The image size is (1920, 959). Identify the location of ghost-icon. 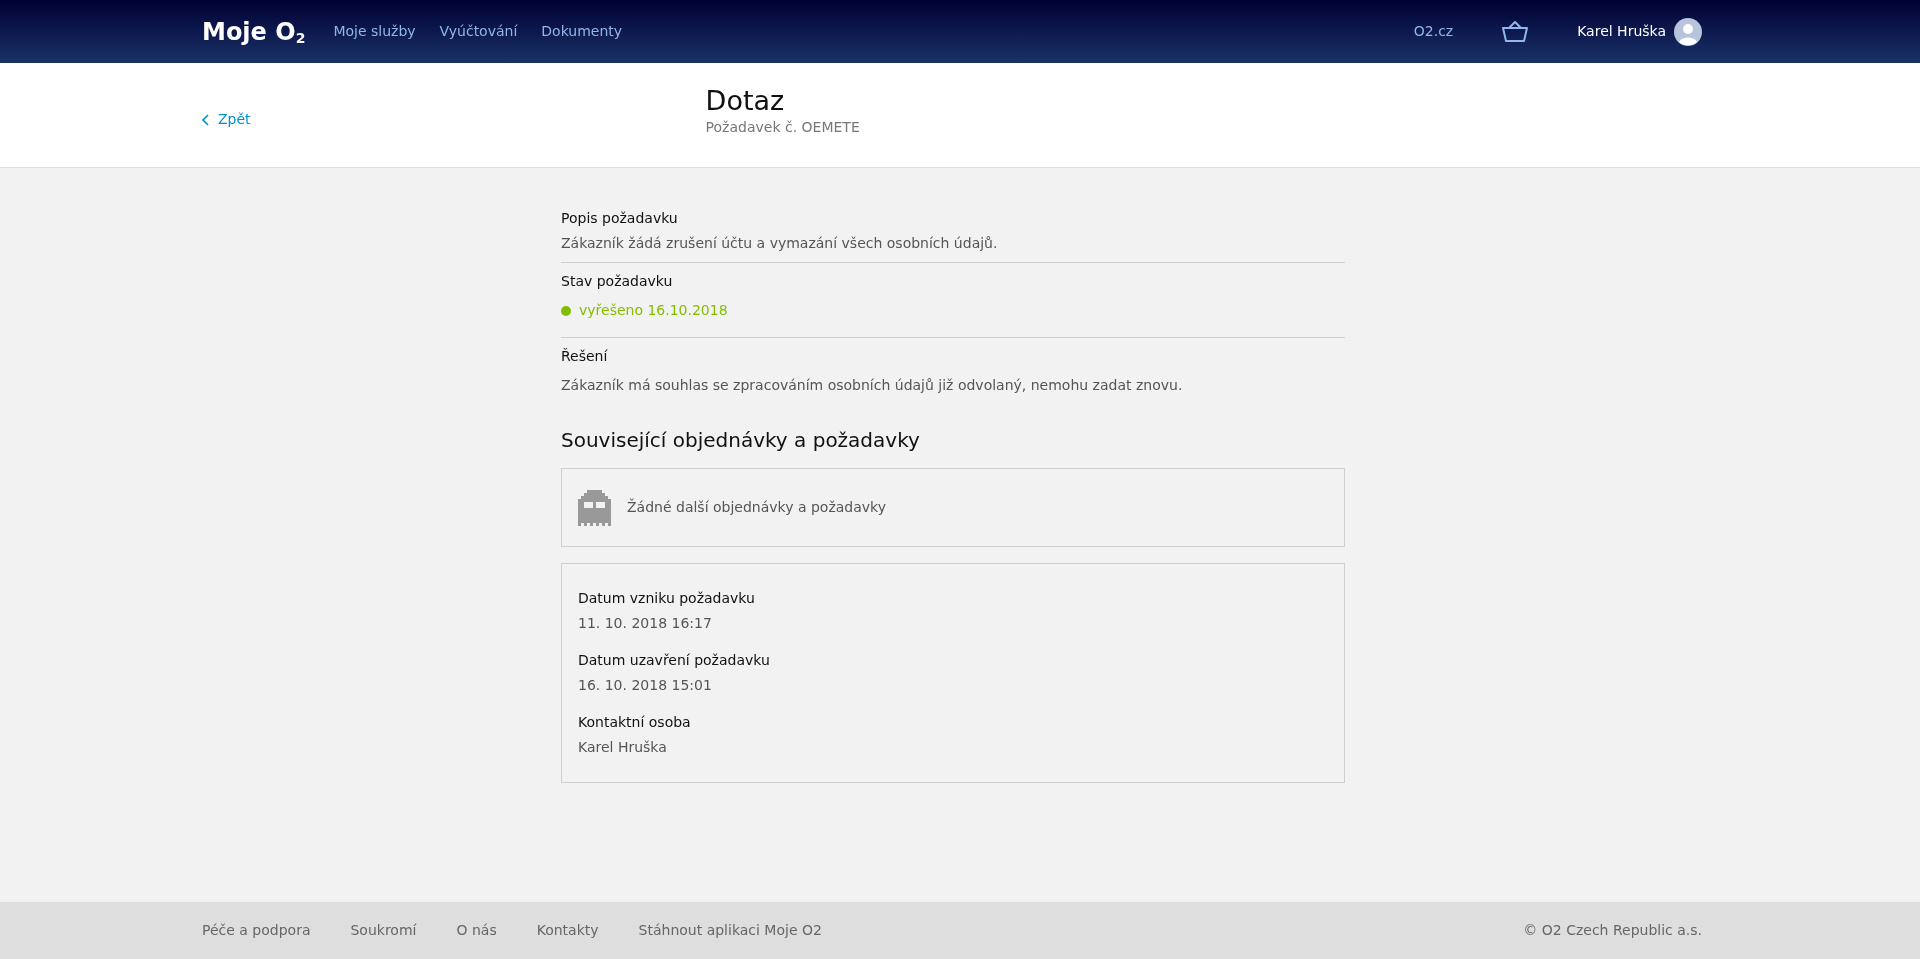
(594, 507).